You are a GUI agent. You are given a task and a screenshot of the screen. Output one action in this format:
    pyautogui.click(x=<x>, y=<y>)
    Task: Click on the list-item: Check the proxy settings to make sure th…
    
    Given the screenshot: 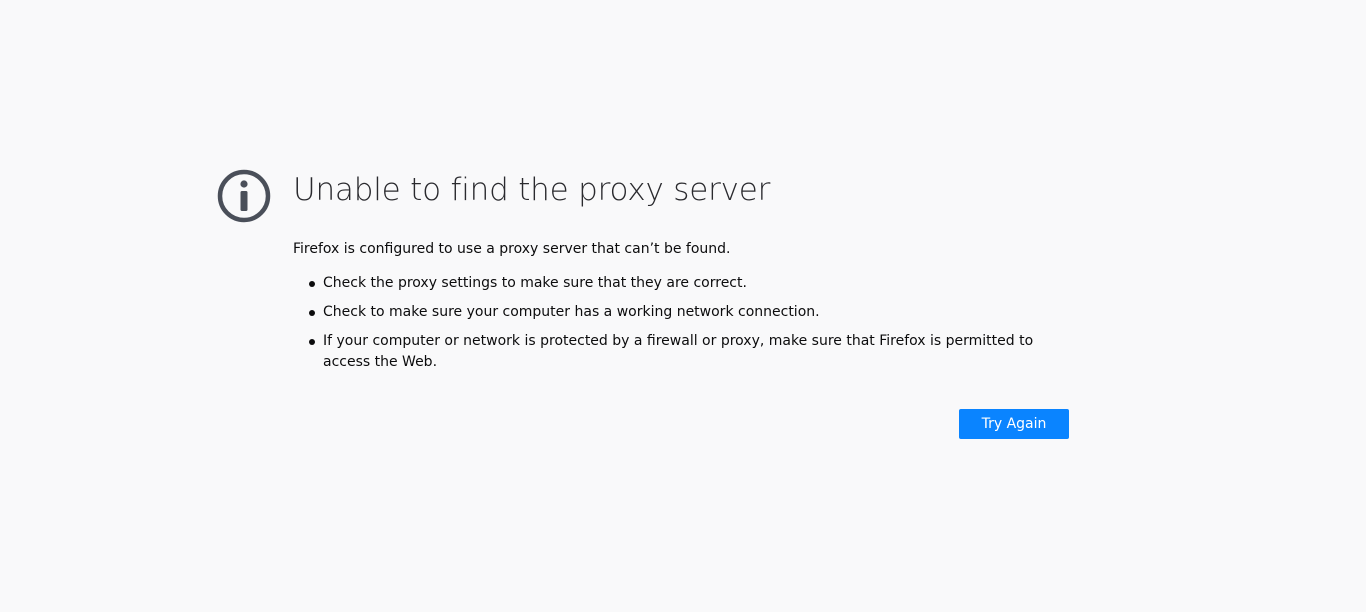 What is the action you would take?
    pyautogui.click(x=689, y=283)
    